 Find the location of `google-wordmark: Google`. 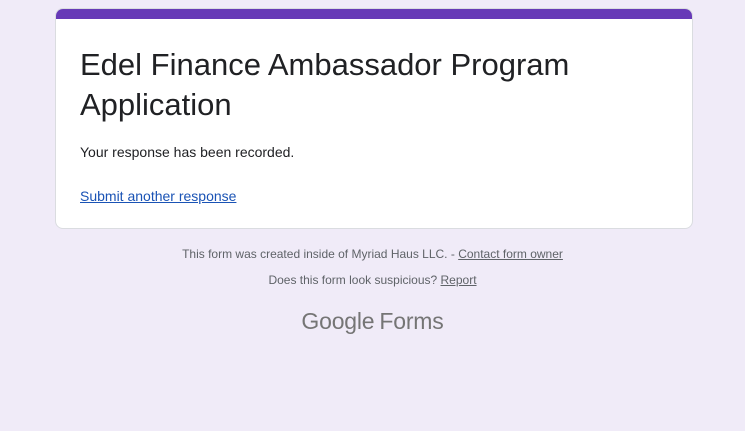

google-wordmark: Google is located at coordinates (338, 321).